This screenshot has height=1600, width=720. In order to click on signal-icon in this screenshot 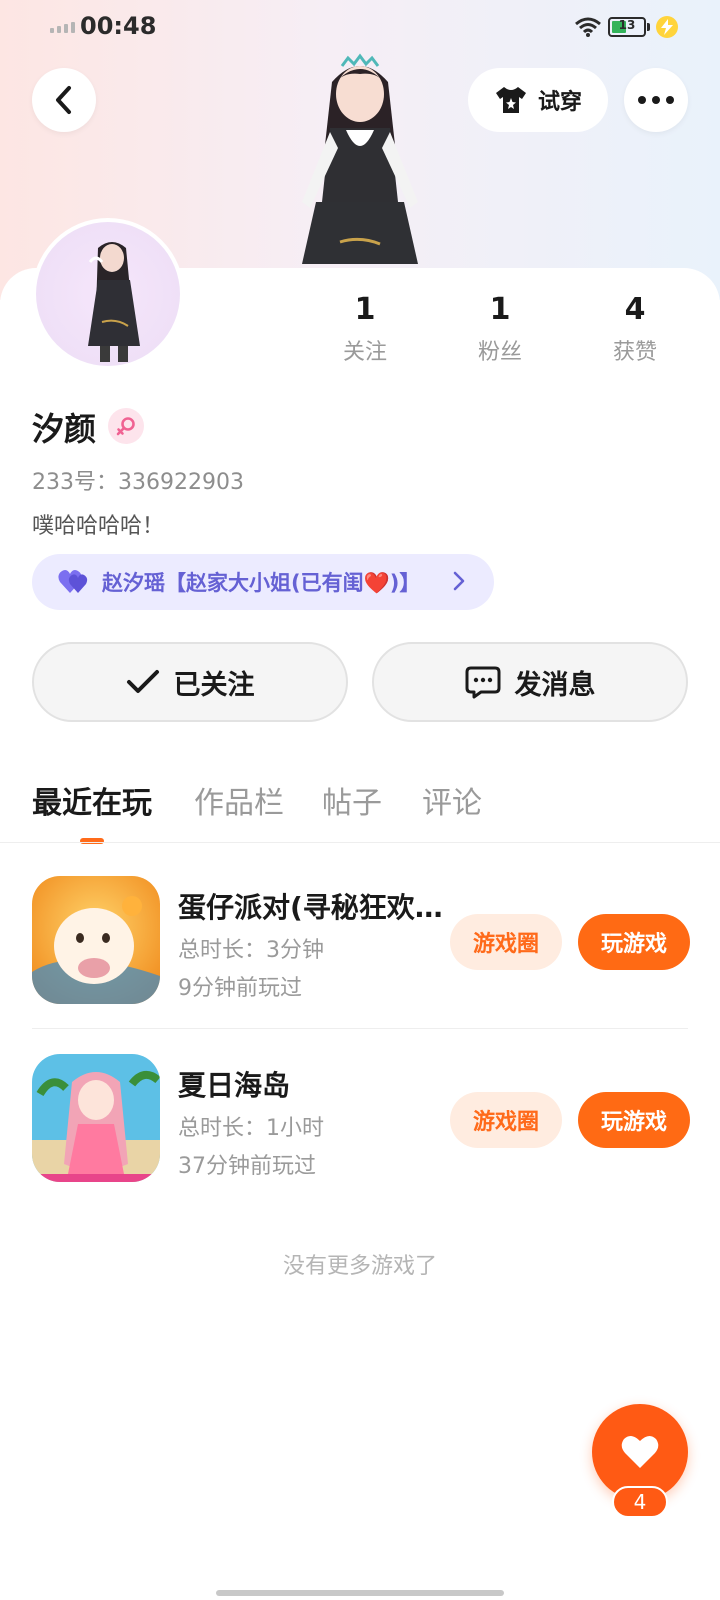, I will do `click(62, 27)`.